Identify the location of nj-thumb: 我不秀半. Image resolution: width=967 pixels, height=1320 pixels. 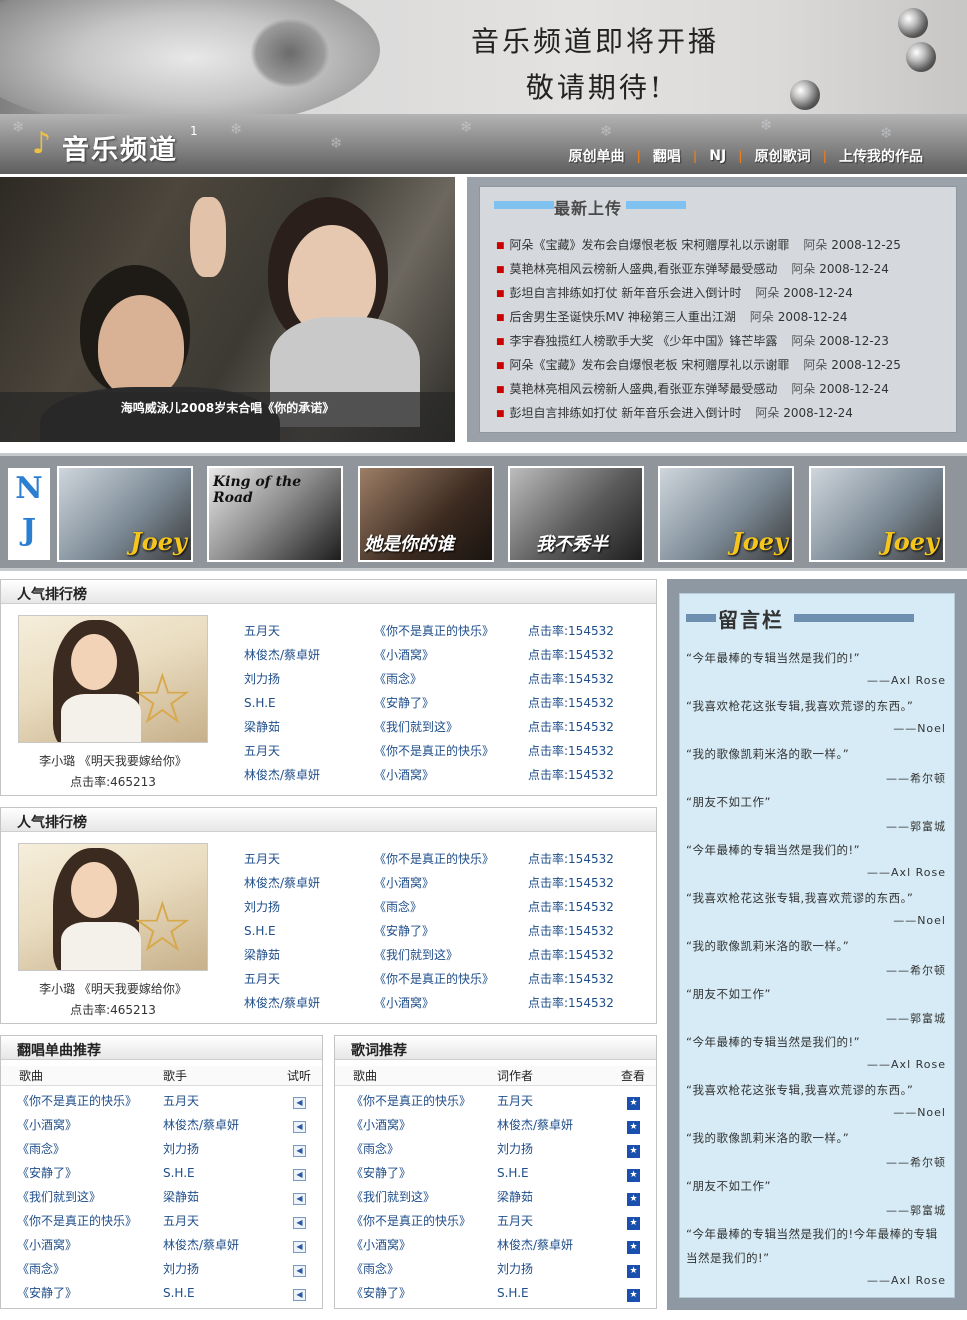
(576, 514).